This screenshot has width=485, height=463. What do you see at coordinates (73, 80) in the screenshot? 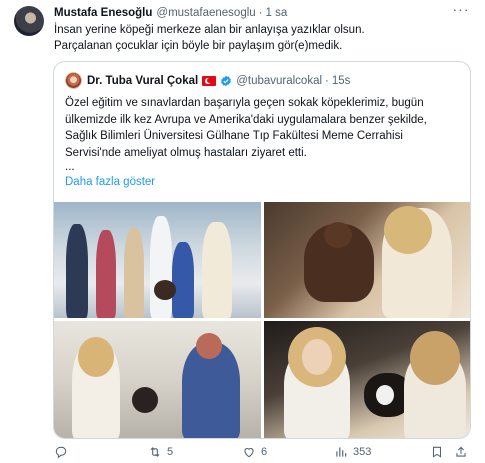
I see `quote-avatar` at bounding box center [73, 80].